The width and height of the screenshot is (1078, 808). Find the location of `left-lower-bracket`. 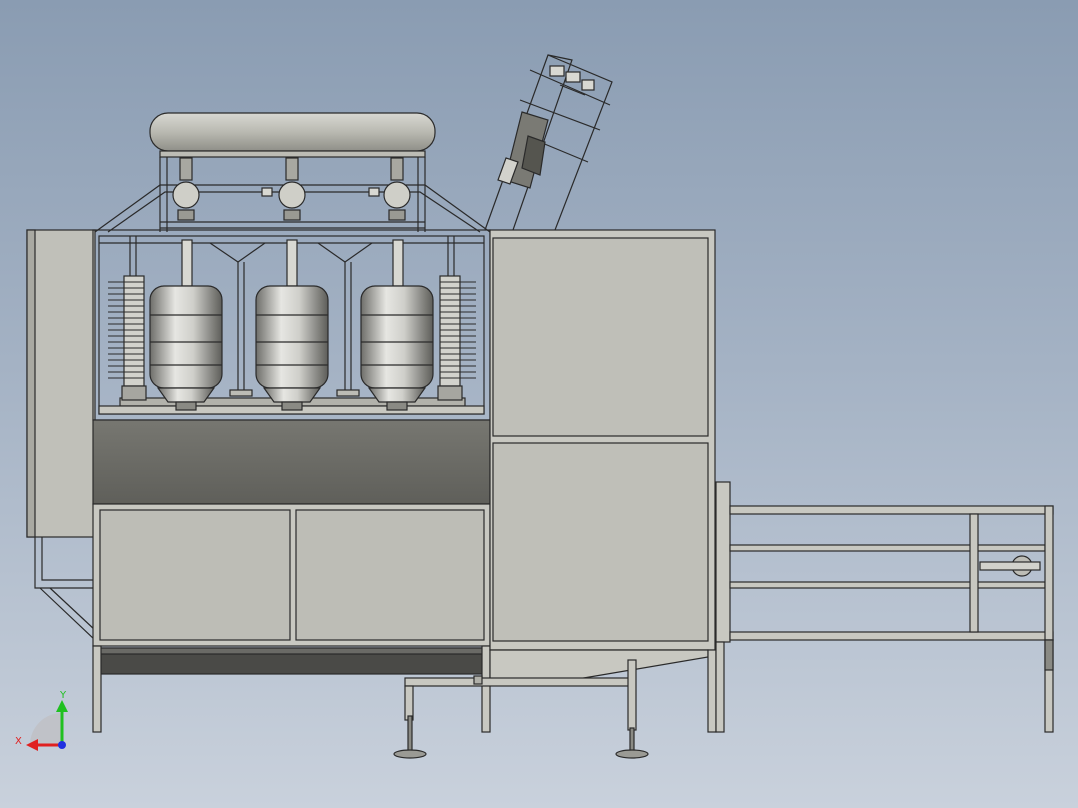

left-lower-bracket is located at coordinates (65, 589).